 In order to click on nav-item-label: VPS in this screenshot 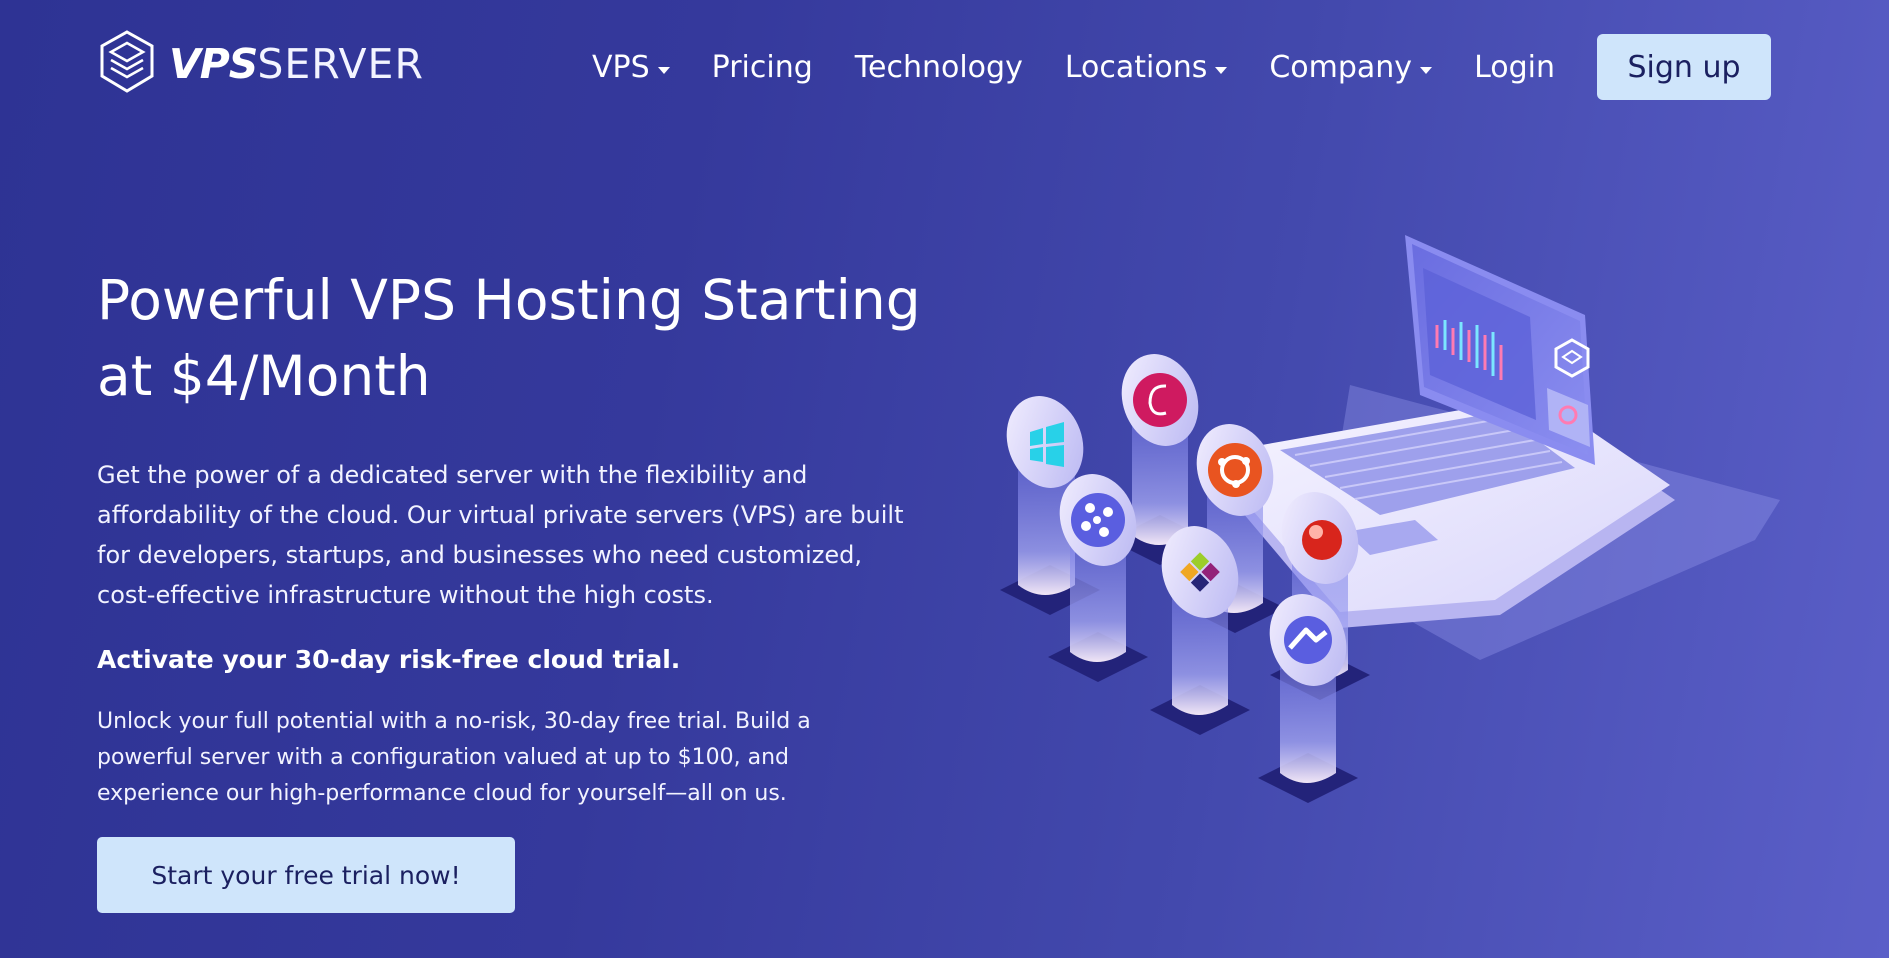, I will do `click(621, 67)`.